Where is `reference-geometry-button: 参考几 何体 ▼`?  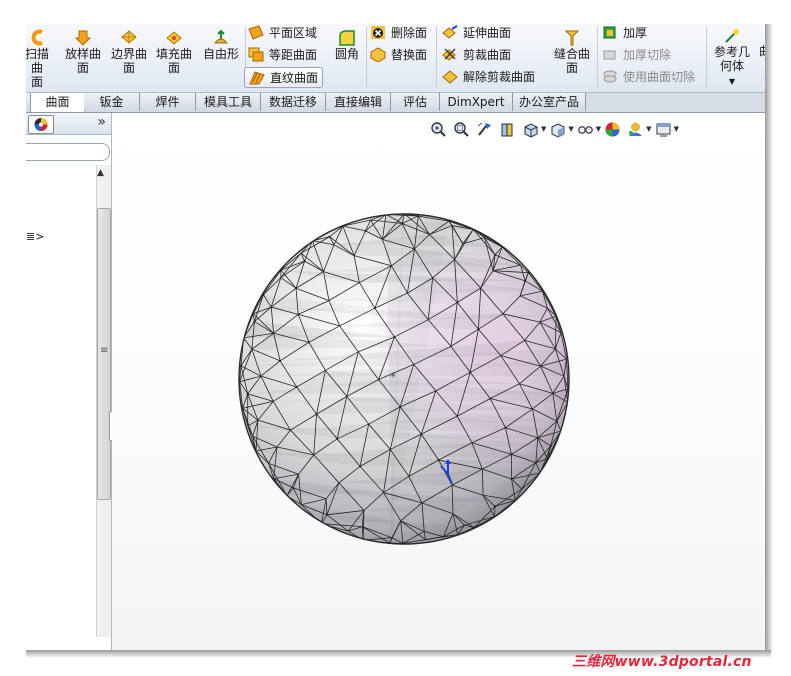
reference-geometry-button: 参考几 何体 ▼ is located at coordinates (732, 58).